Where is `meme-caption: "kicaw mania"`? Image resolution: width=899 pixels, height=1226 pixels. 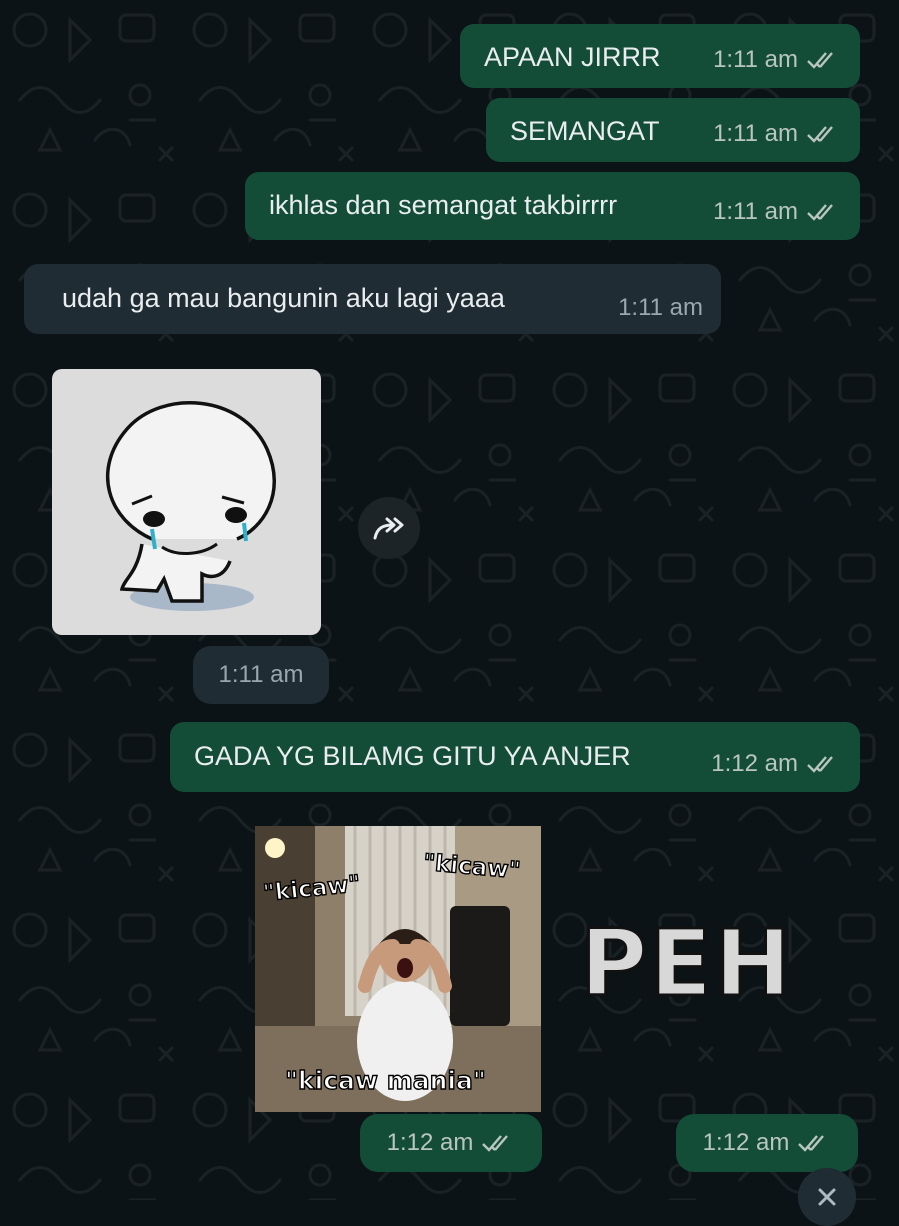
meme-caption: "kicaw mania" is located at coordinates (385, 1080).